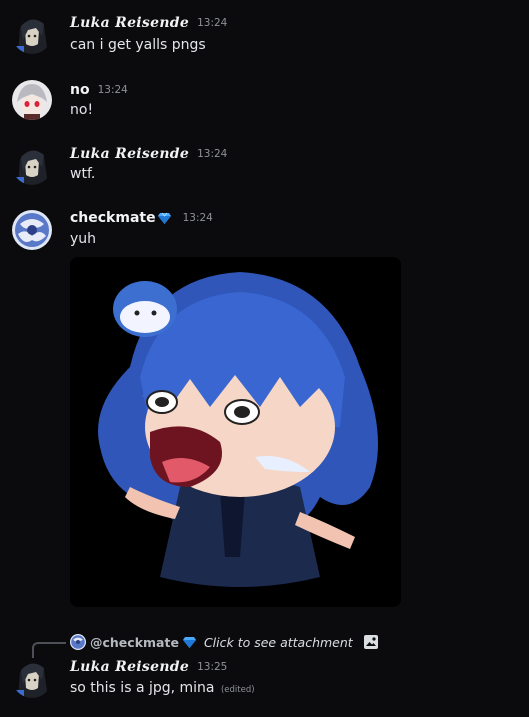  What do you see at coordinates (142, 688) in the screenshot?
I see `message-text-content: so this is a jpg, mina` at bounding box center [142, 688].